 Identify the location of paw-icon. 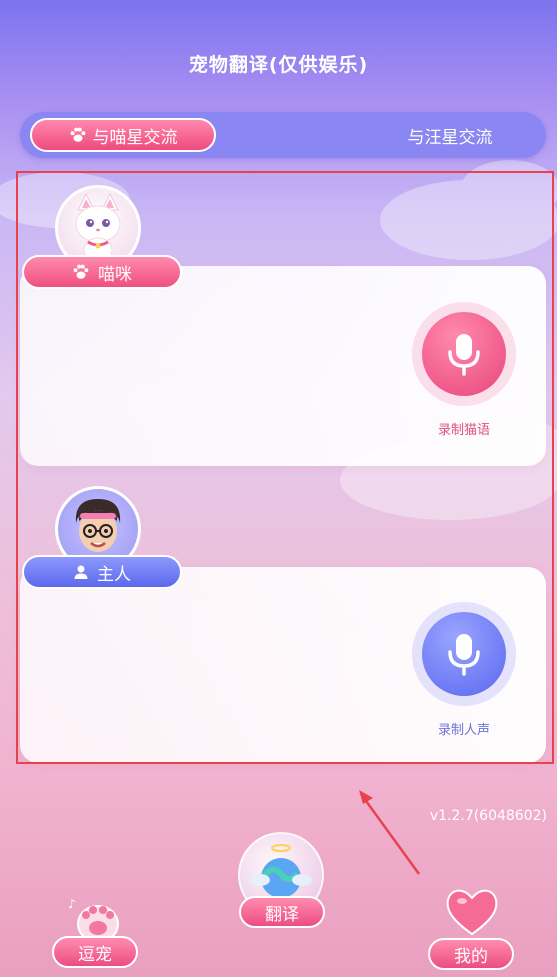
(77, 134).